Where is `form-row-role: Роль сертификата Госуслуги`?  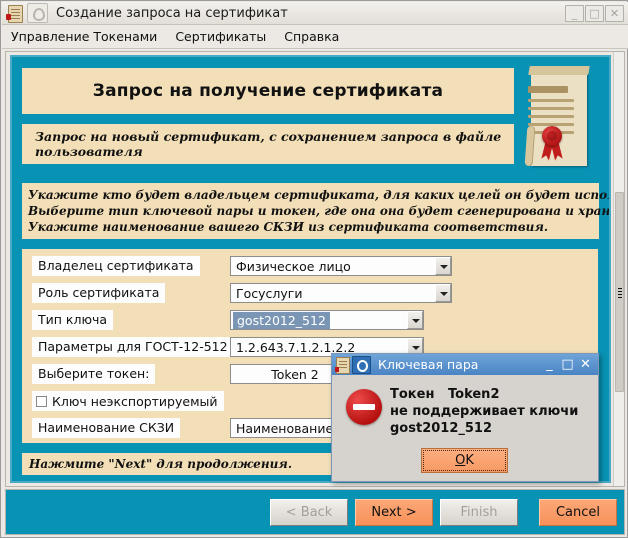 form-row-role: Роль сертификата Госуслуги is located at coordinates (313, 294).